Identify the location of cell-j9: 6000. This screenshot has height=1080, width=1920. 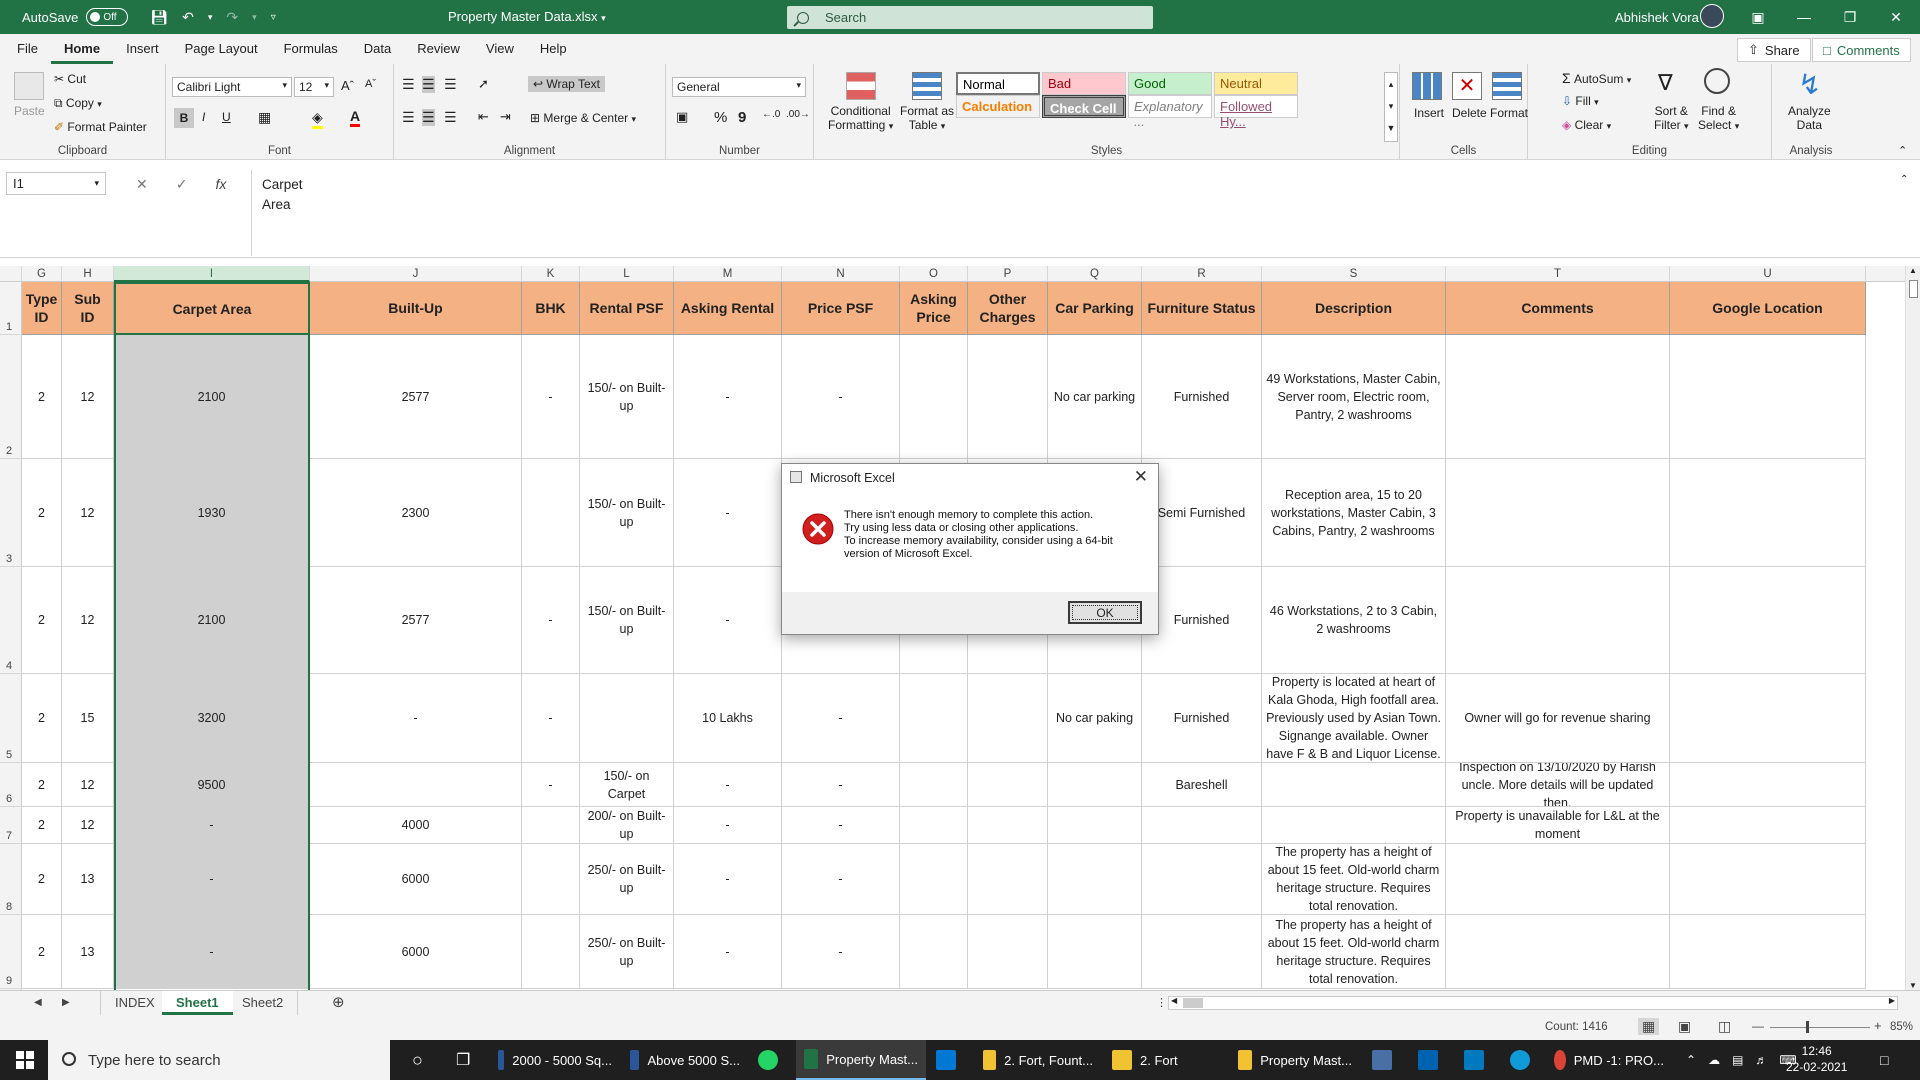
(416, 952).